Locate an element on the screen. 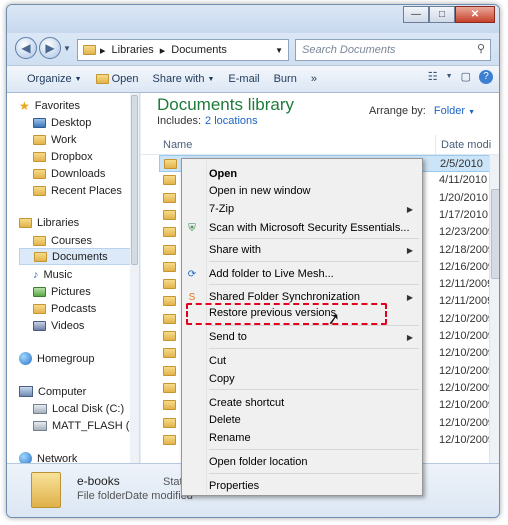 This screenshot has height=525, width=508. email-button: E-mail is located at coordinates (243, 79).